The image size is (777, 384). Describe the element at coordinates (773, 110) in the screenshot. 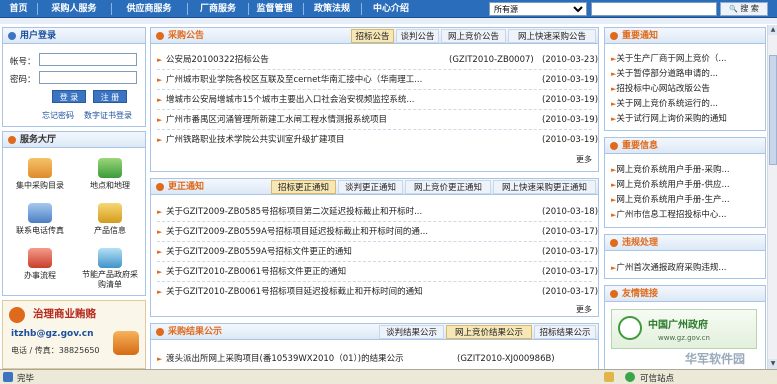

I see `scroll-thumb` at that location.